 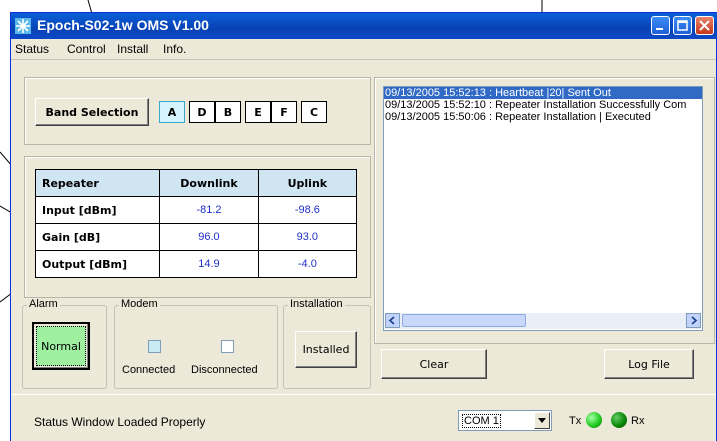 What do you see at coordinates (660, 25) in the screenshot?
I see `minimize-button` at bounding box center [660, 25].